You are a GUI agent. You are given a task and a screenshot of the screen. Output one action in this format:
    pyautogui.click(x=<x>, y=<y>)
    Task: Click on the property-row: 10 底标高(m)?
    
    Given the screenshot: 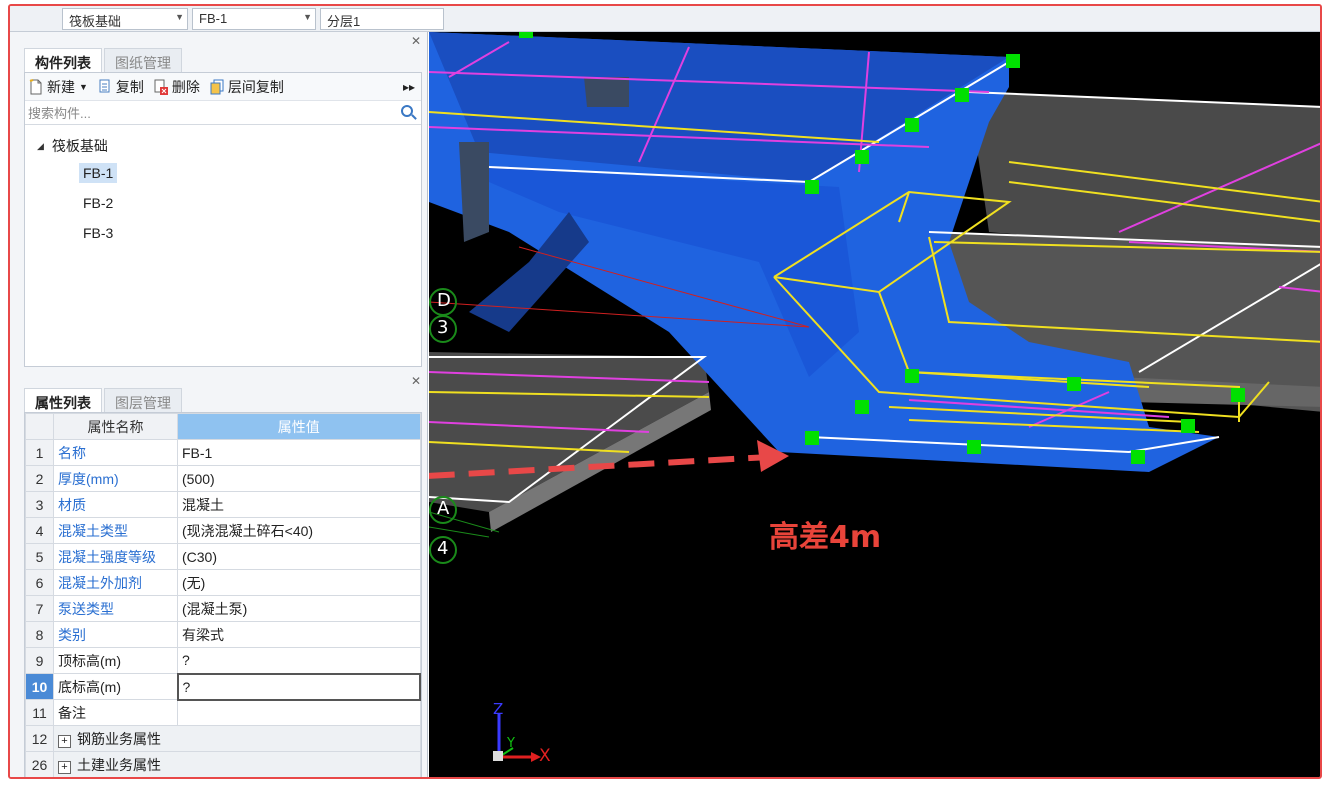 What is the action you would take?
    pyautogui.click(x=223, y=686)
    